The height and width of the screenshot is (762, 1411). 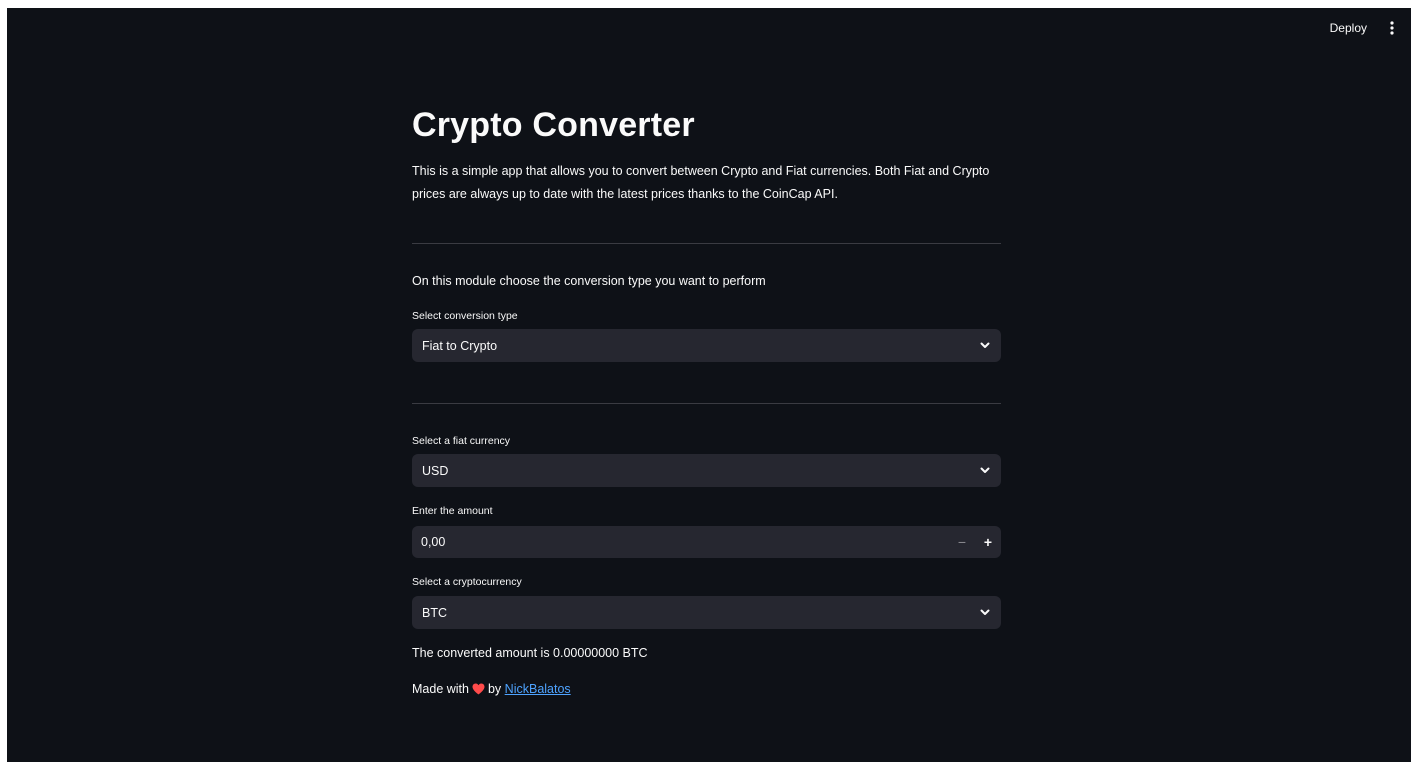 What do you see at coordinates (706, 345) in the screenshot?
I see `conversion-type-select: Fiat to Crypto` at bounding box center [706, 345].